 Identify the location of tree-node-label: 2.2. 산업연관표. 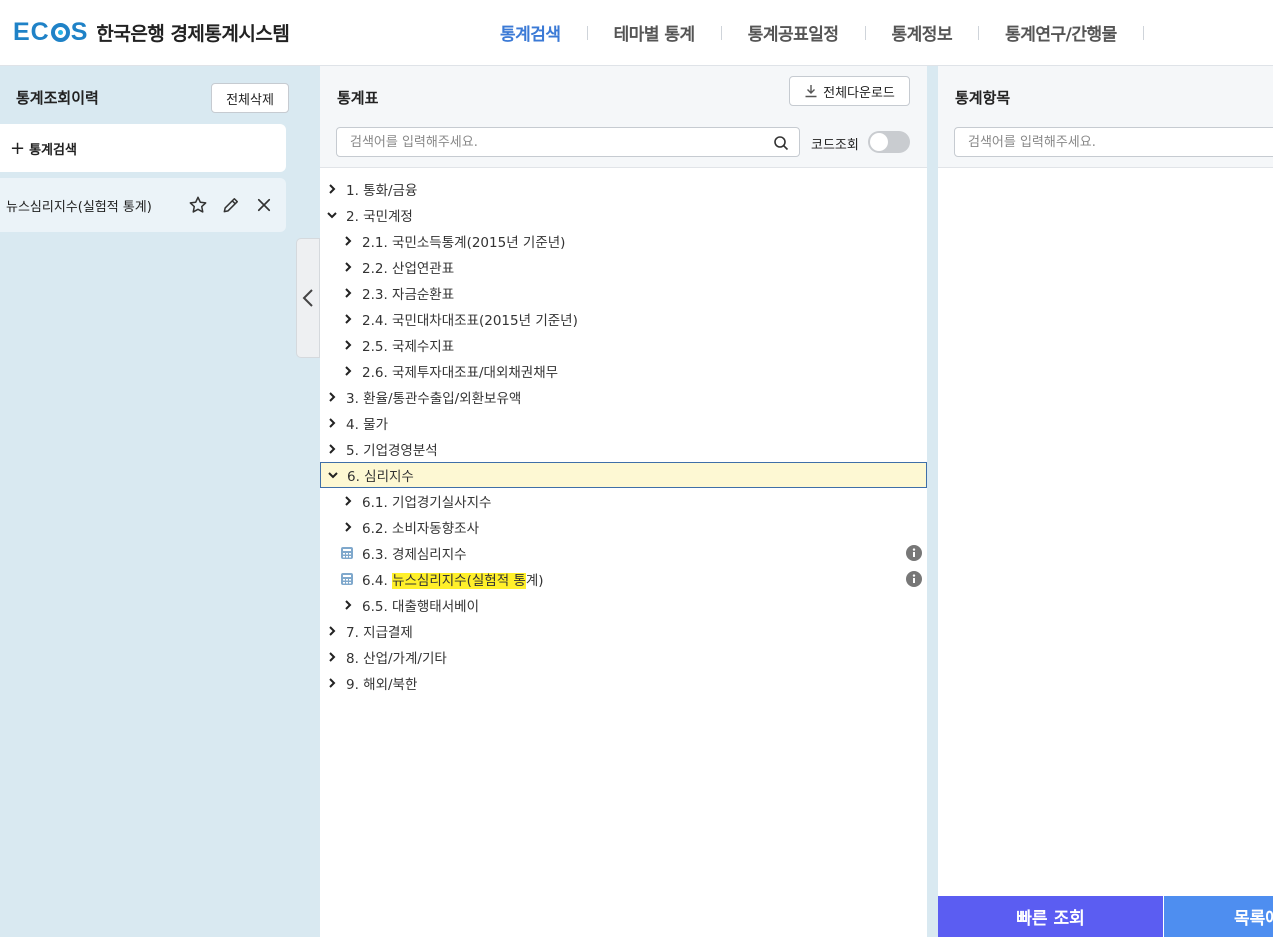
(408, 267).